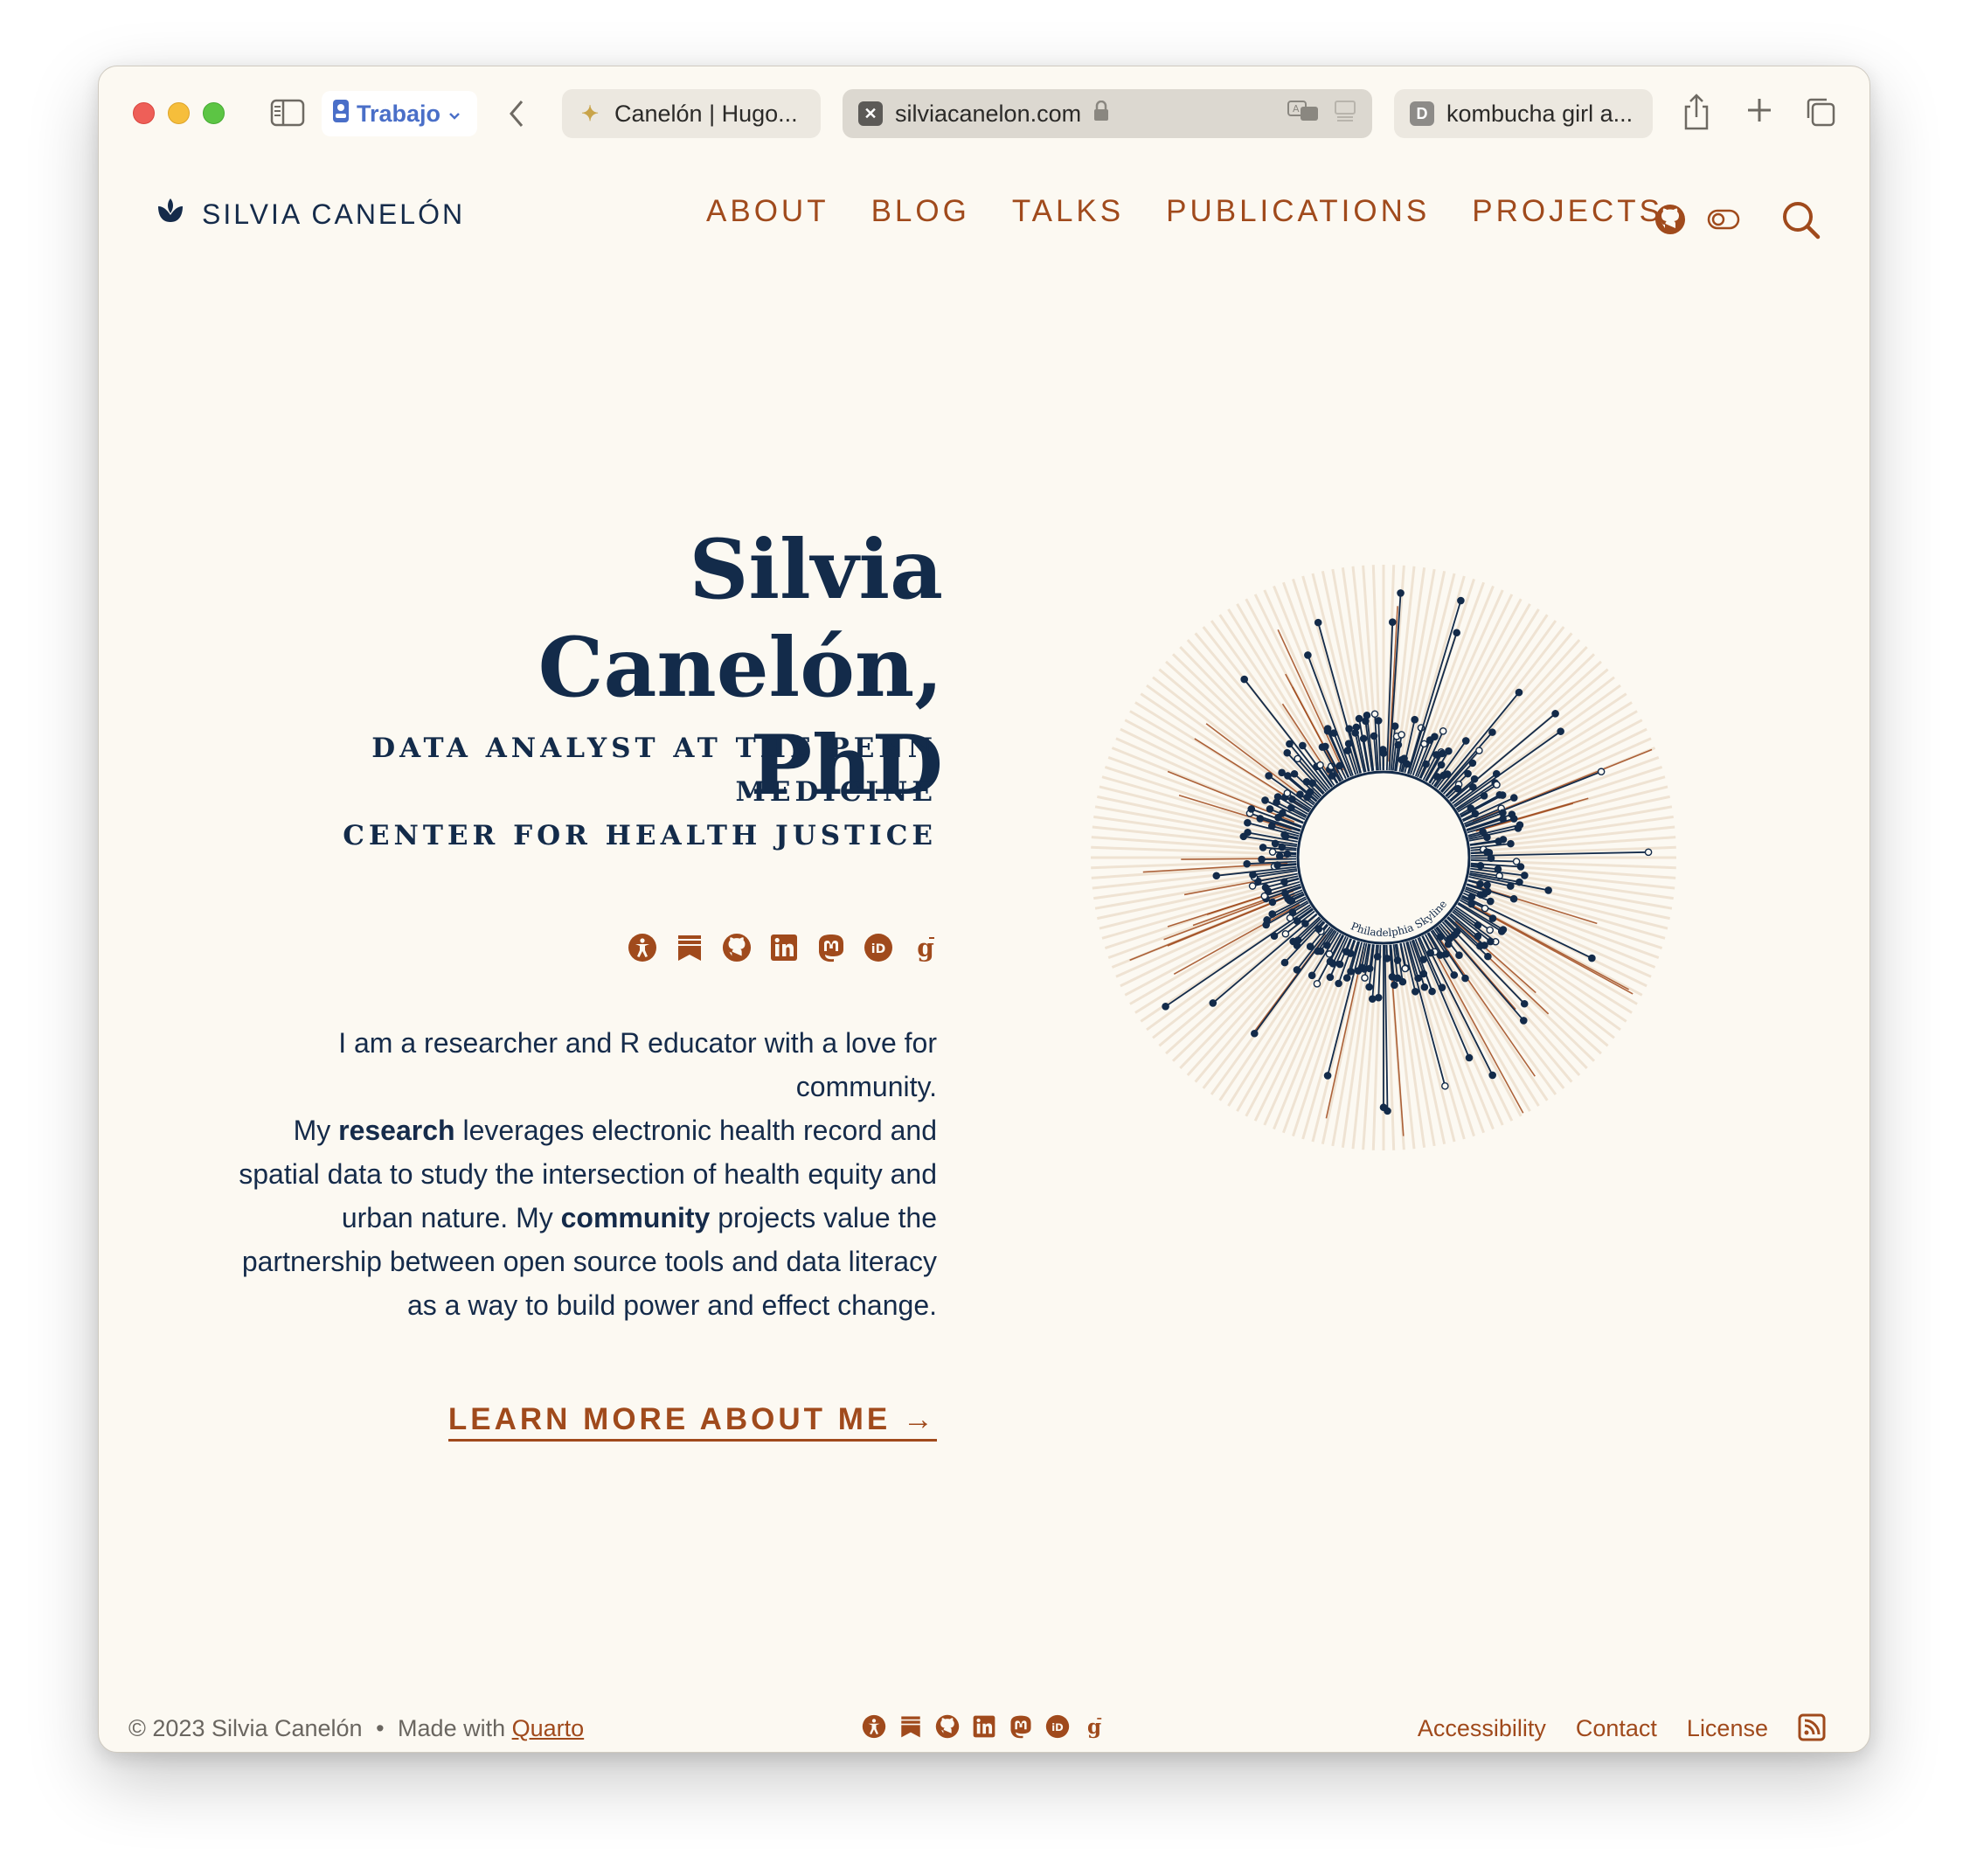 Image resolution: width=1963 pixels, height=1876 pixels. What do you see at coordinates (1727, 1728) in the screenshot?
I see `footer-license-link: License` at bounding box center [1727, 1728].